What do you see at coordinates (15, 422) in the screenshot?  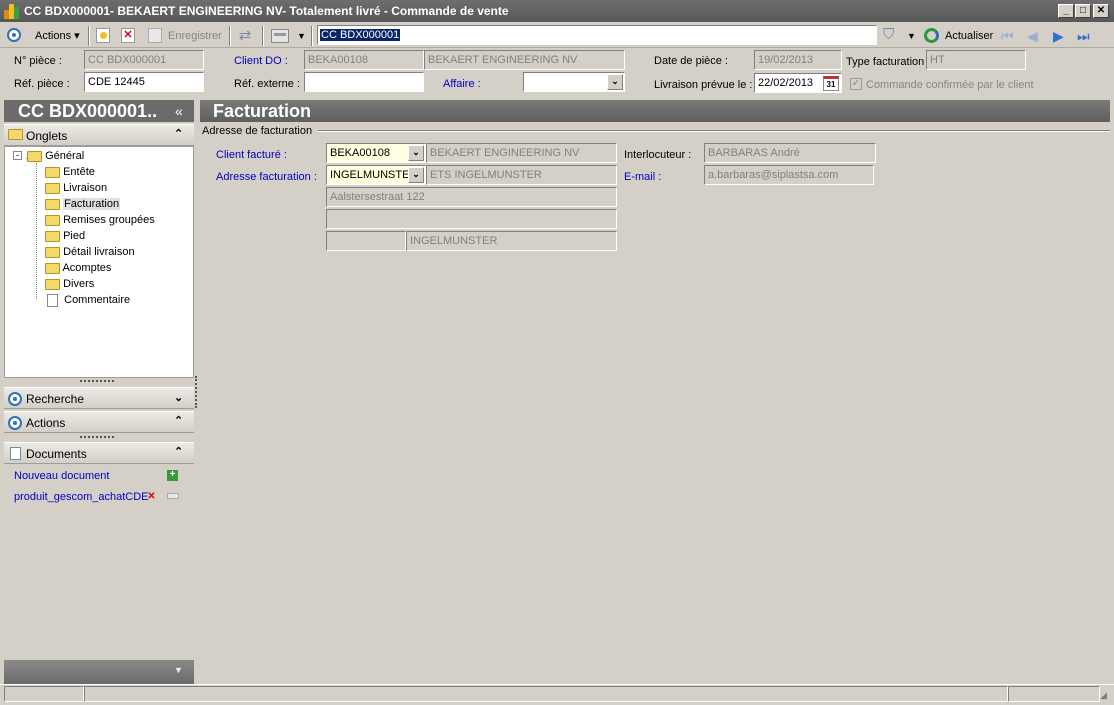 I see `actions-icon` at bounding box center [15, 422].